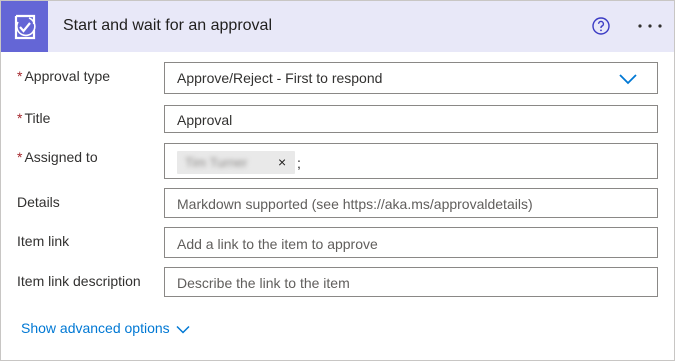 The height and width of the screenshot is (361, 675). What do you see at coordinates (337, 26) in the screenshot?
I see `action-header: Start and wait for an approval` at bounding box center [337, 26].